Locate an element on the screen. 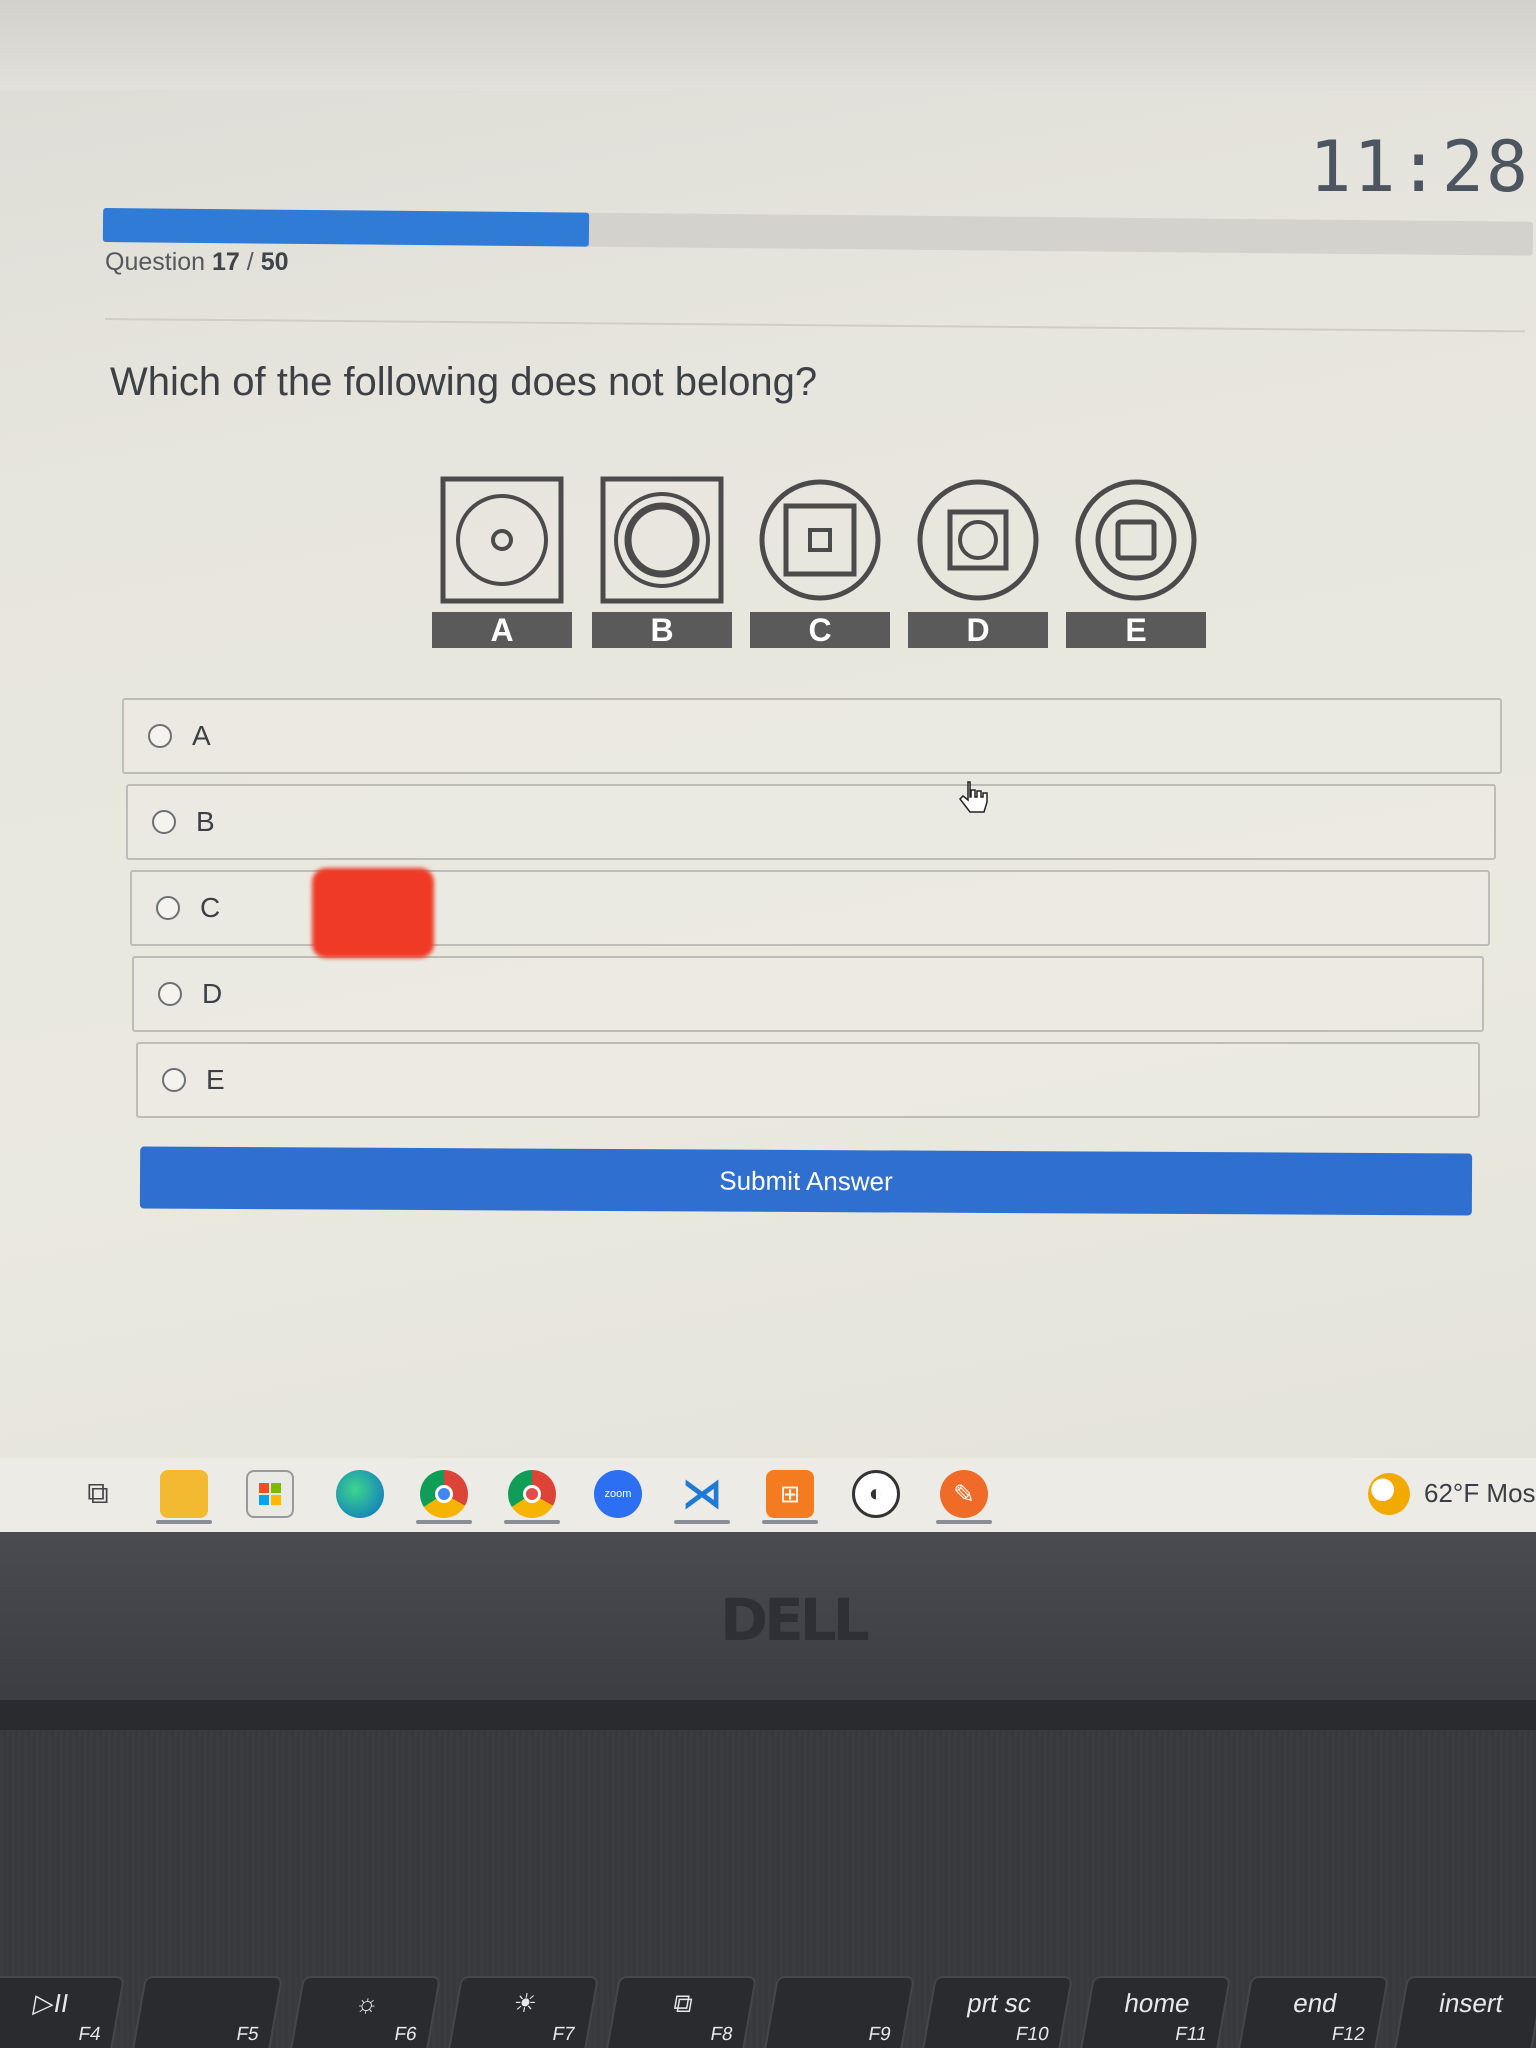  question-text: Which of the following does not belong? is located at coordinates (464, 382).